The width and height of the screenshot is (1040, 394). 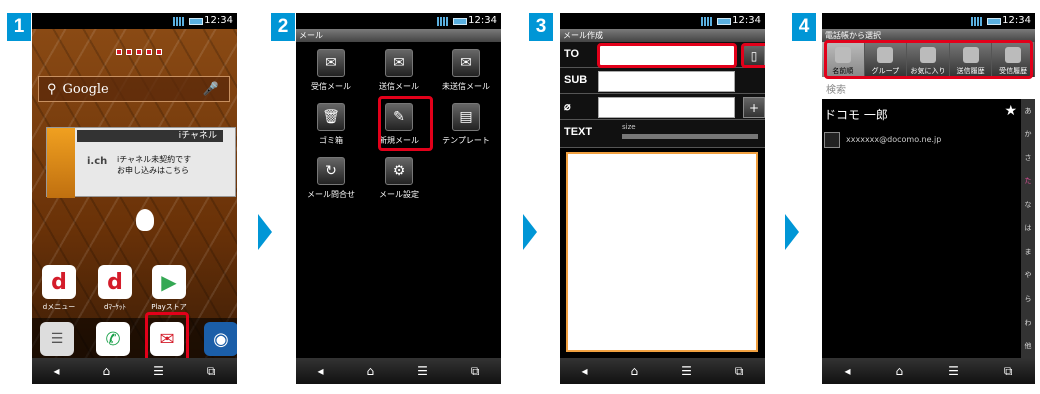 What do you see at coordinates (1028, 158) in the screenshot?
I see `index-letter: さ` at bounding box center [1028, 158].